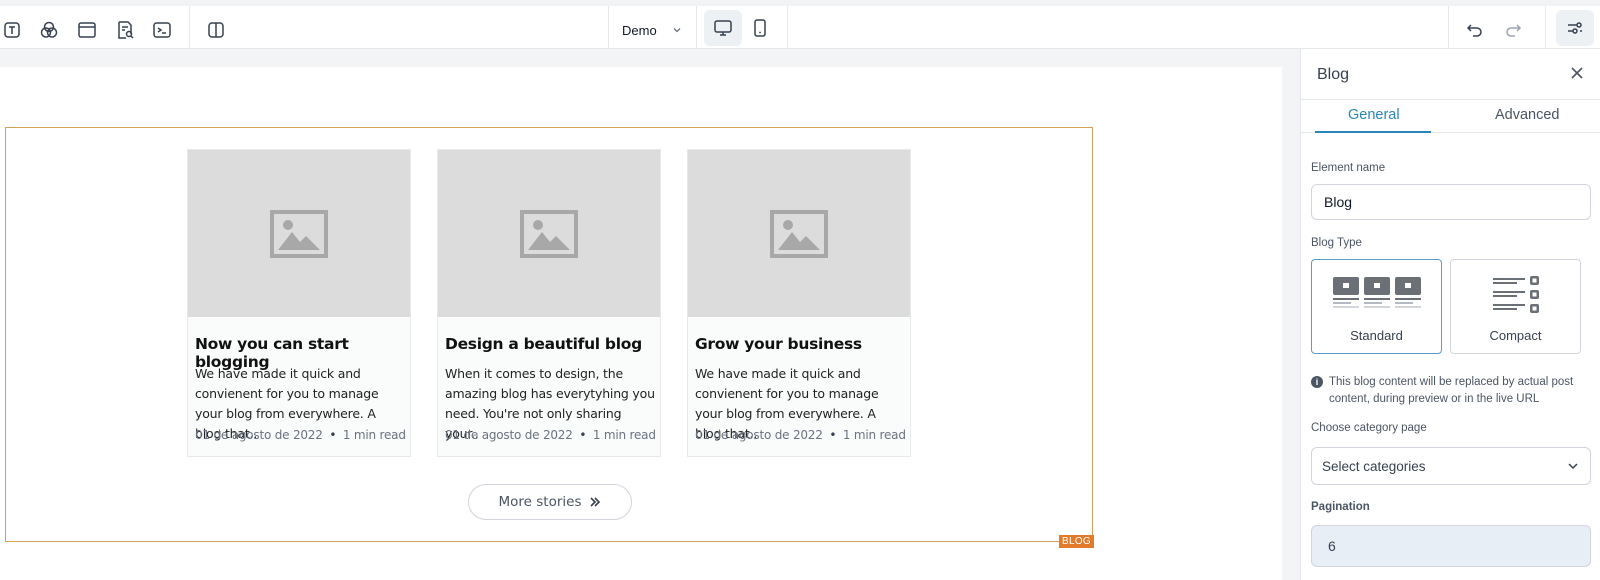  I want to click on element-name-value: Blog, so click(1338, 202).